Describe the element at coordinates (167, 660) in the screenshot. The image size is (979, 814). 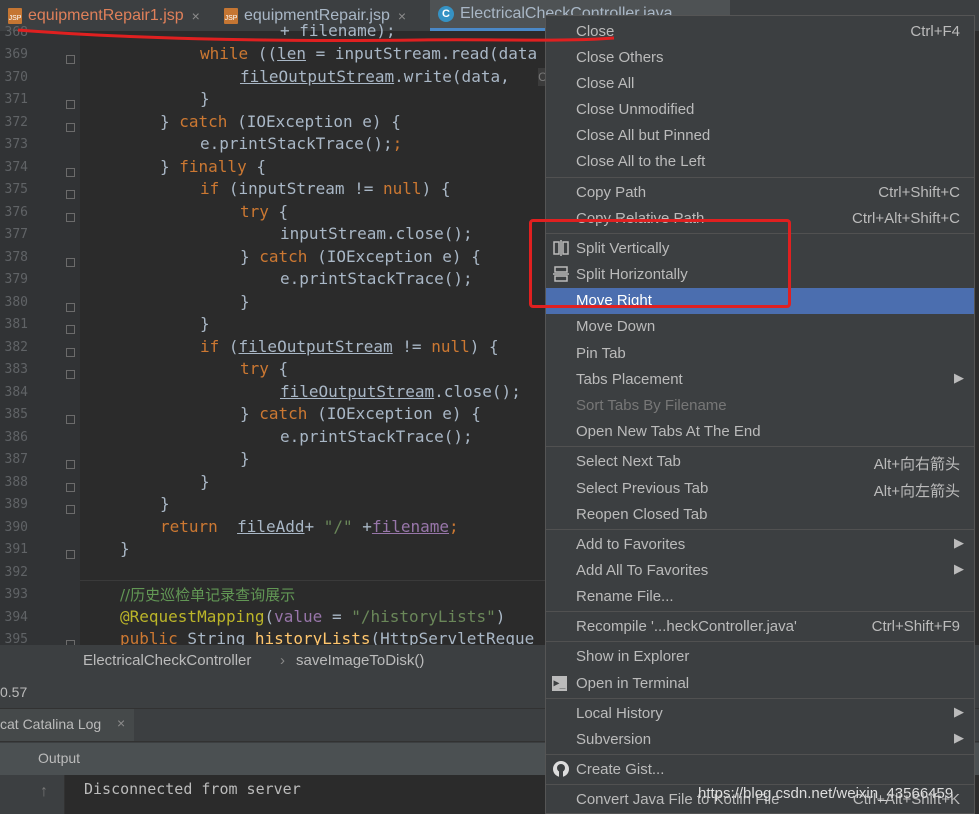
I see `breadcrumb-class: ElectricalCheckController` at that location.